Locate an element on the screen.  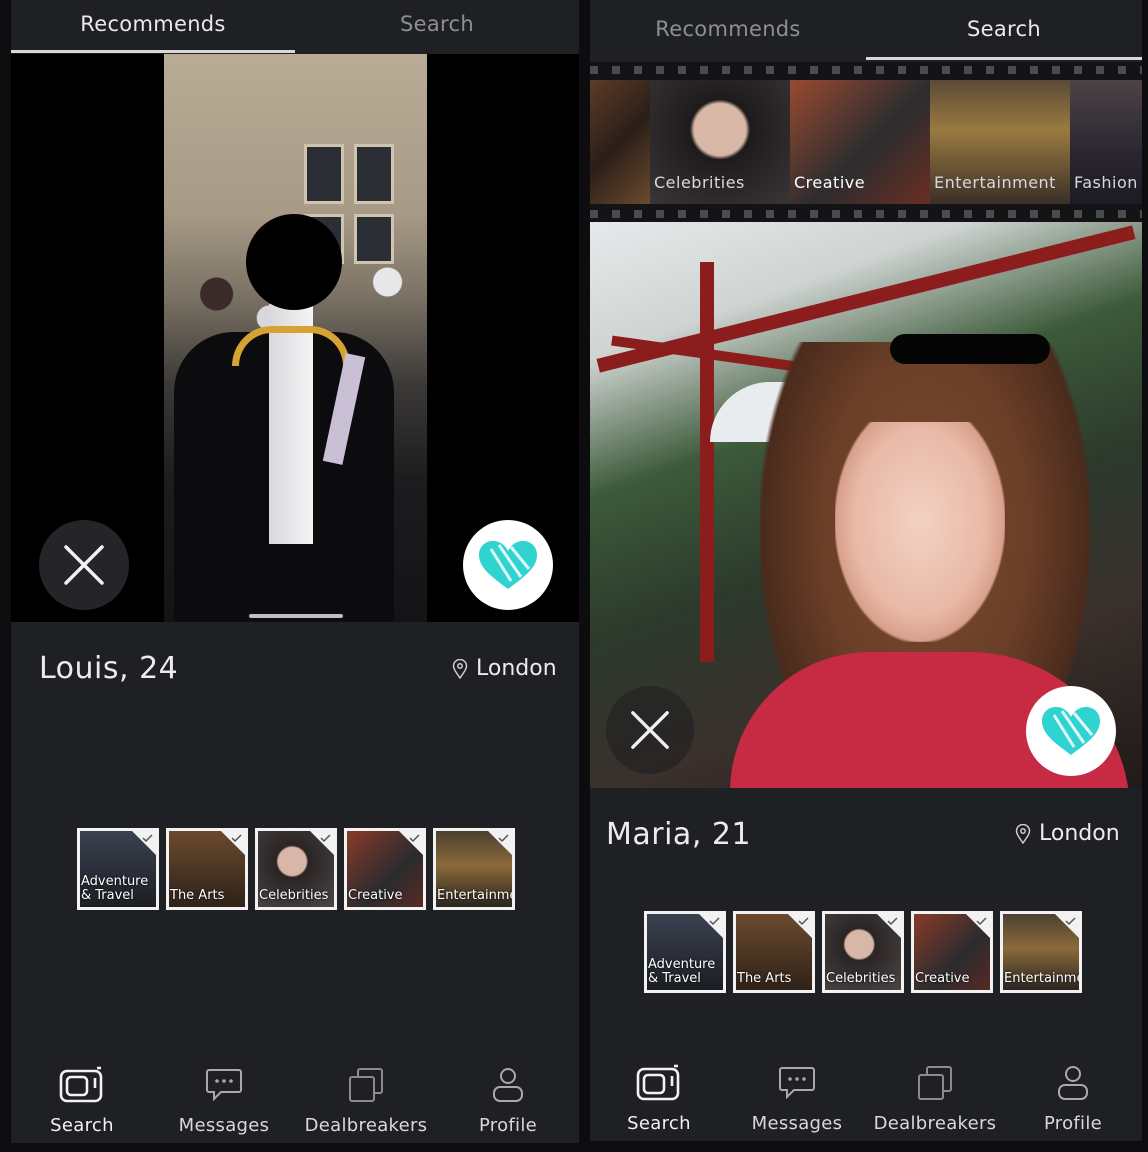
home-indicator is located at coordinates (296, 616).